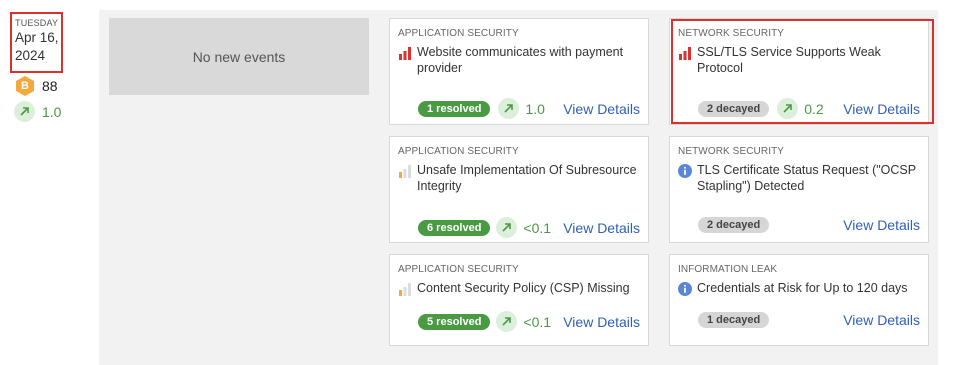 This screenshot has height=365, width=958. I want to click on grade-badge-icon: B, so click(25, 86).